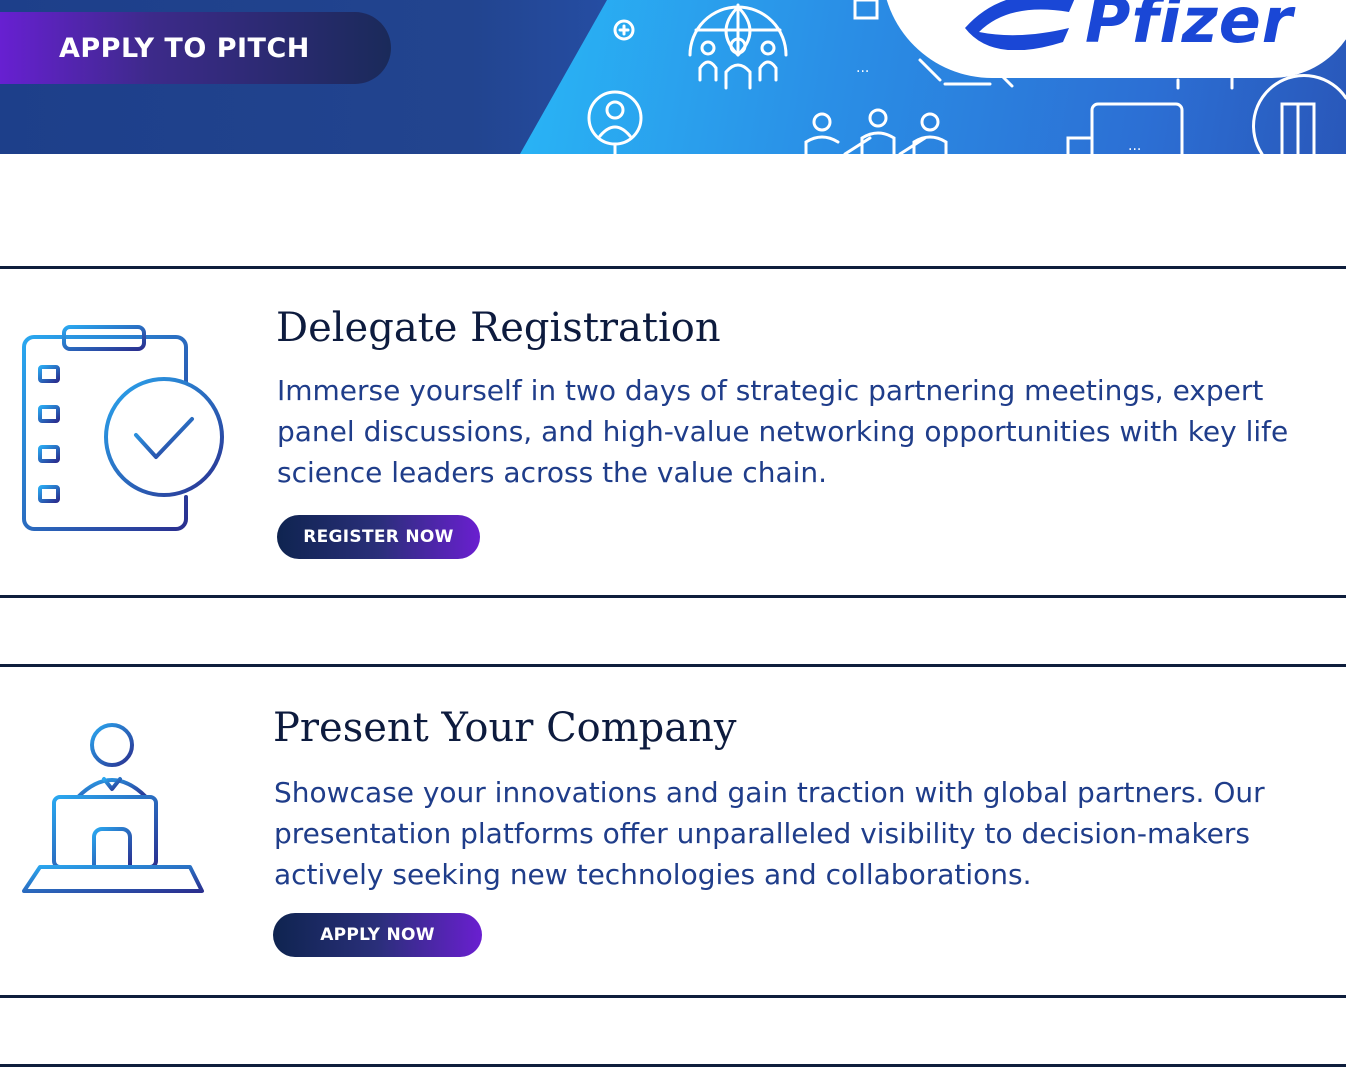  What do you see at coordinates (124, 428) in the screenshot?
I see `clipboard-check-icon` at bounding box center [124, 428].